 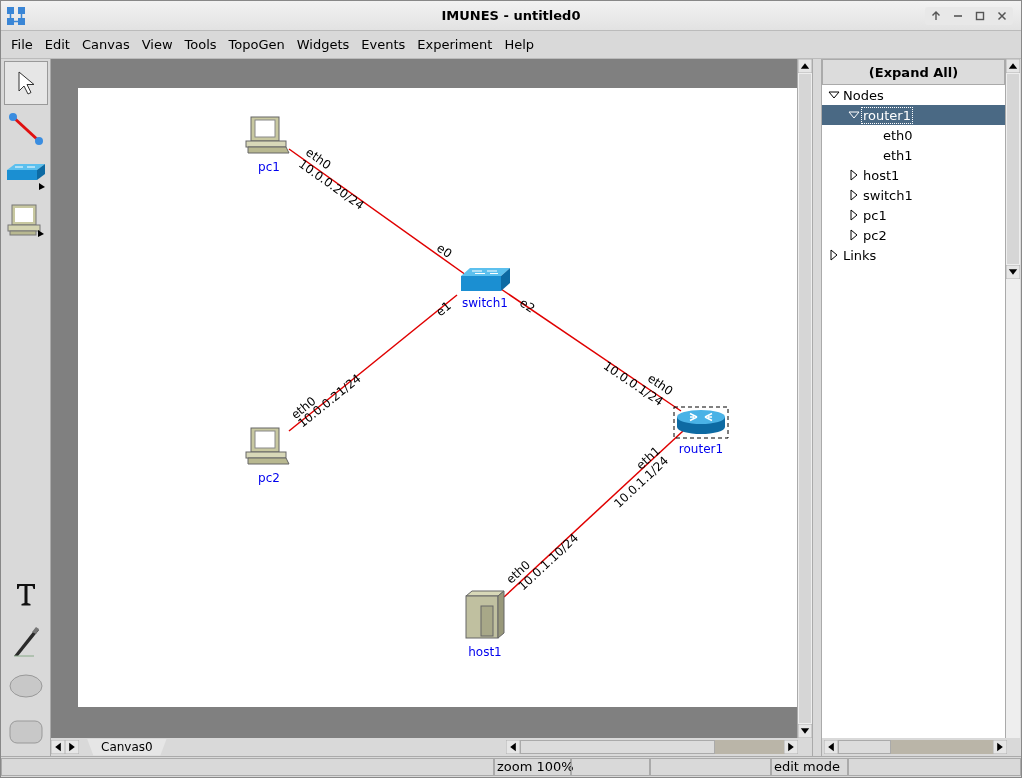 I want to click on menu-item: Widgets, so click(x=323, y=44).